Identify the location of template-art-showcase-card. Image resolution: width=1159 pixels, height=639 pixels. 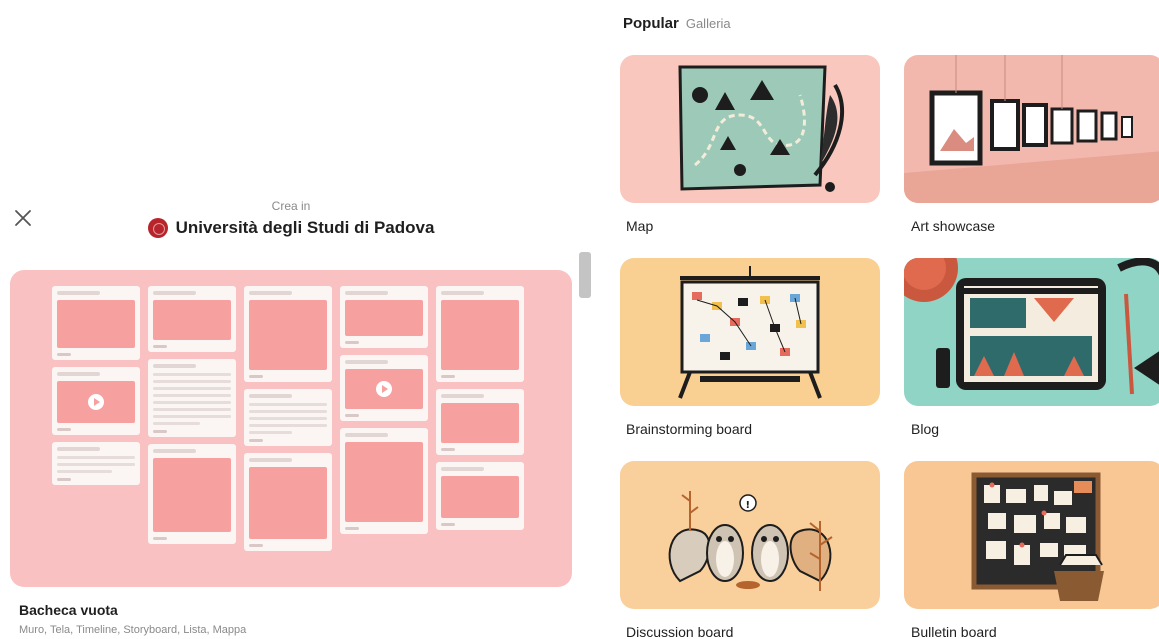
(1031, 129).